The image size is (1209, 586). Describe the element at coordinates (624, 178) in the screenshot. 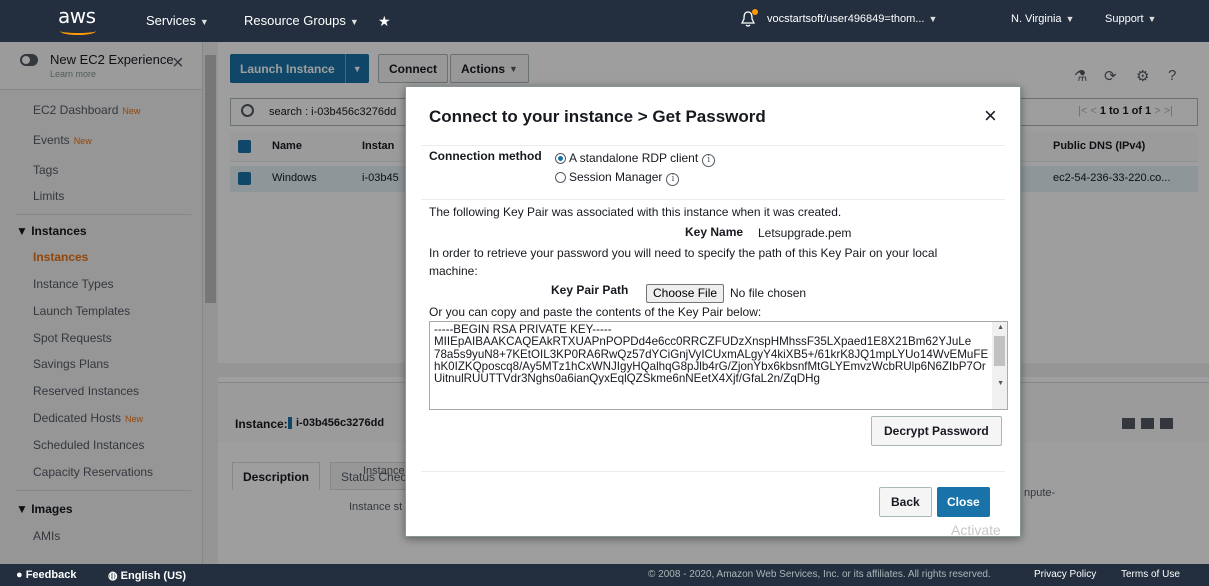

I see `session-manager-option-label: Session Manager i` at that location.